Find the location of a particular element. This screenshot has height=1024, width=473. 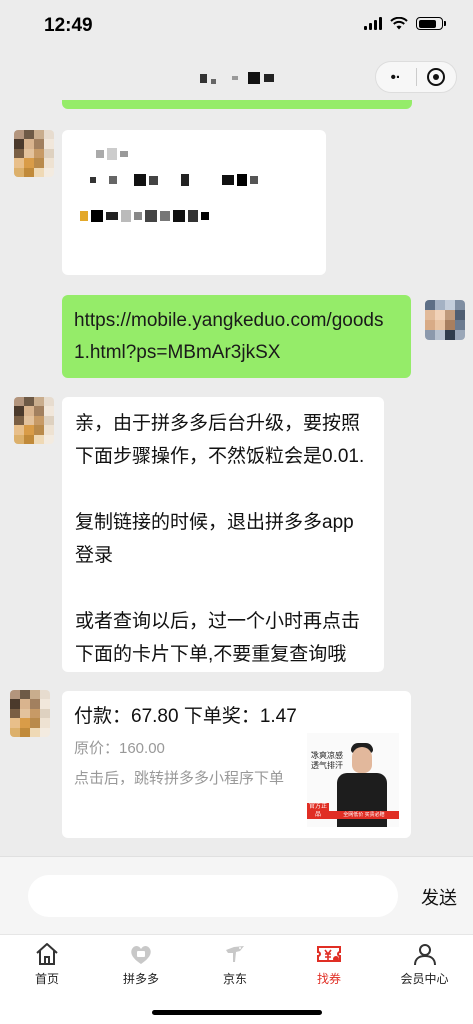

home-indicator is located at coordinates (237, 1012).